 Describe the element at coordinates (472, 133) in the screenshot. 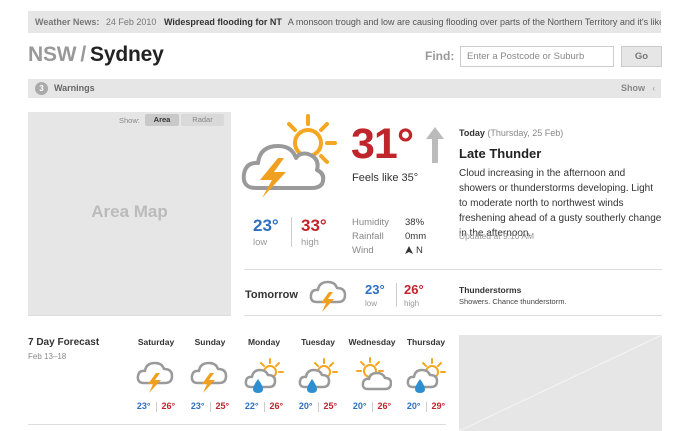

I see `today-label: Today` at that location.